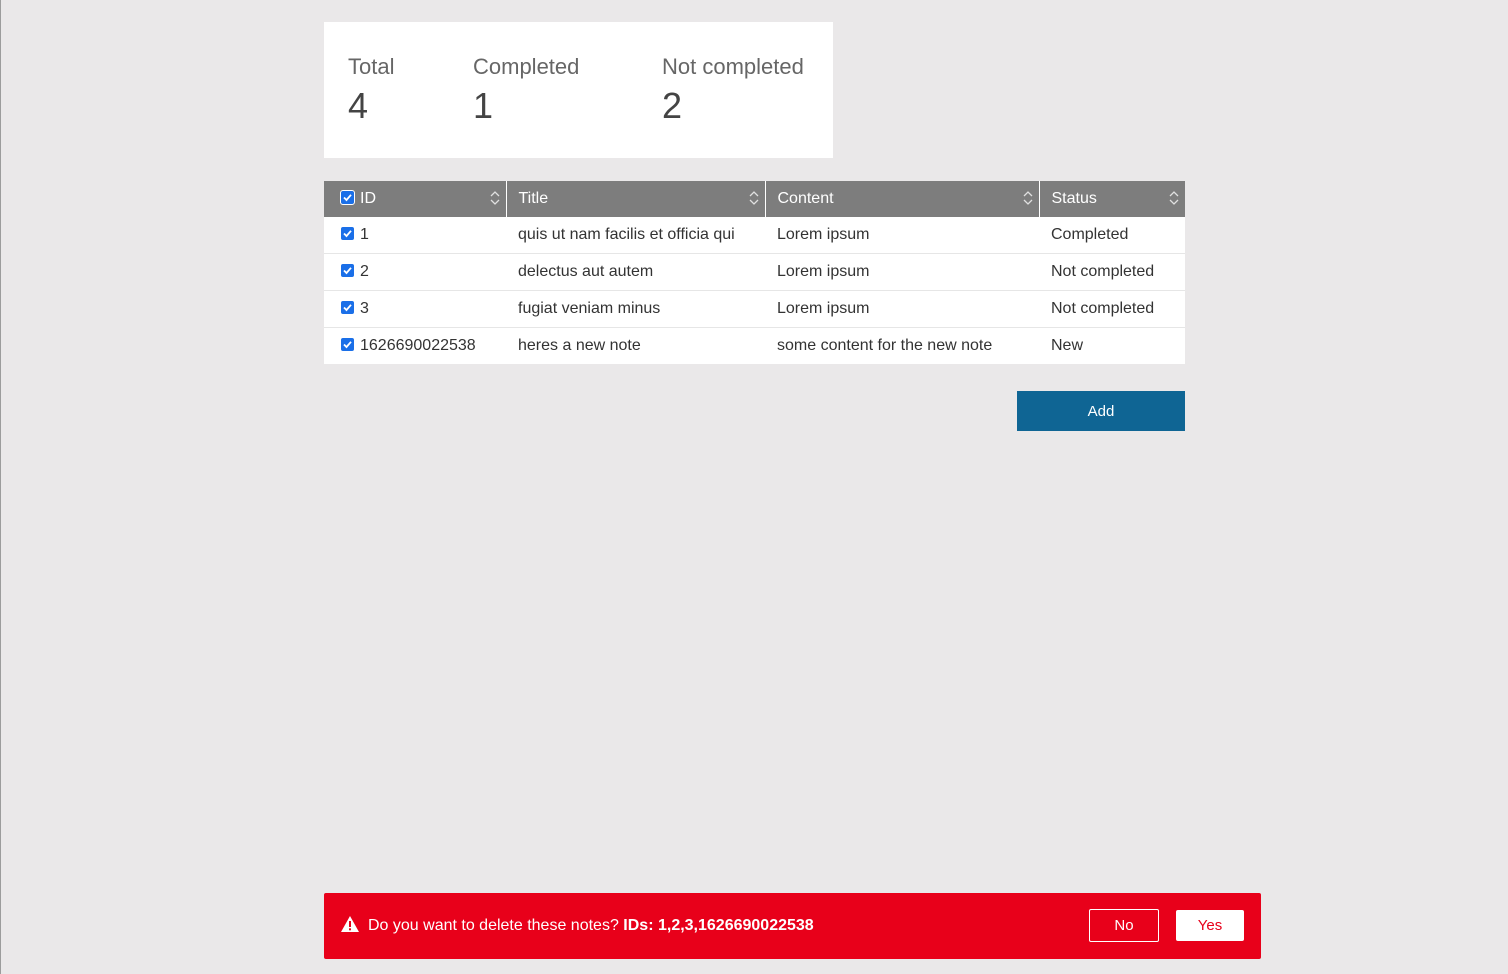 This screenshot has height=974, width=1508. I want to click on cell-status: Completed, so click(1112, 235).